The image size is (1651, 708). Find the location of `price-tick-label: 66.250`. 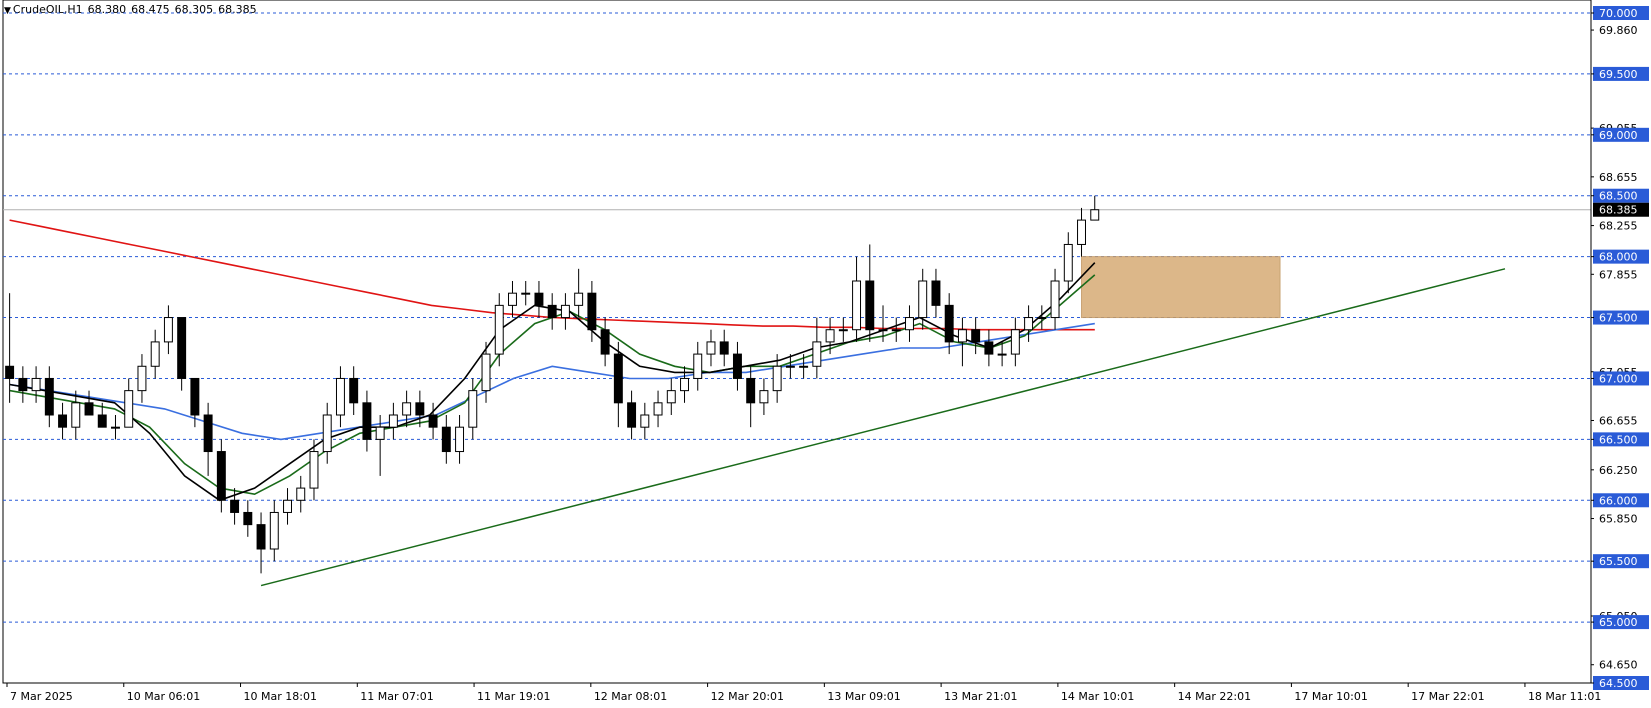

price-tick-label: 66.250 is located at coordinates (1618, 470).